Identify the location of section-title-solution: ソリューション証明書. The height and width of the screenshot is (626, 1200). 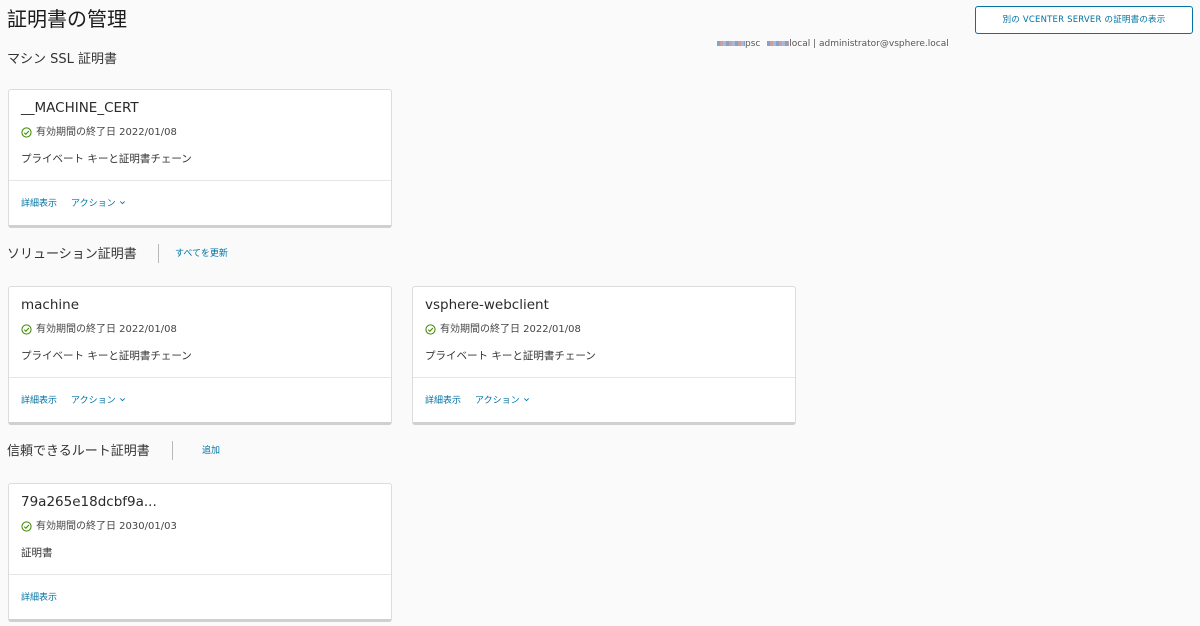
(72, 254).